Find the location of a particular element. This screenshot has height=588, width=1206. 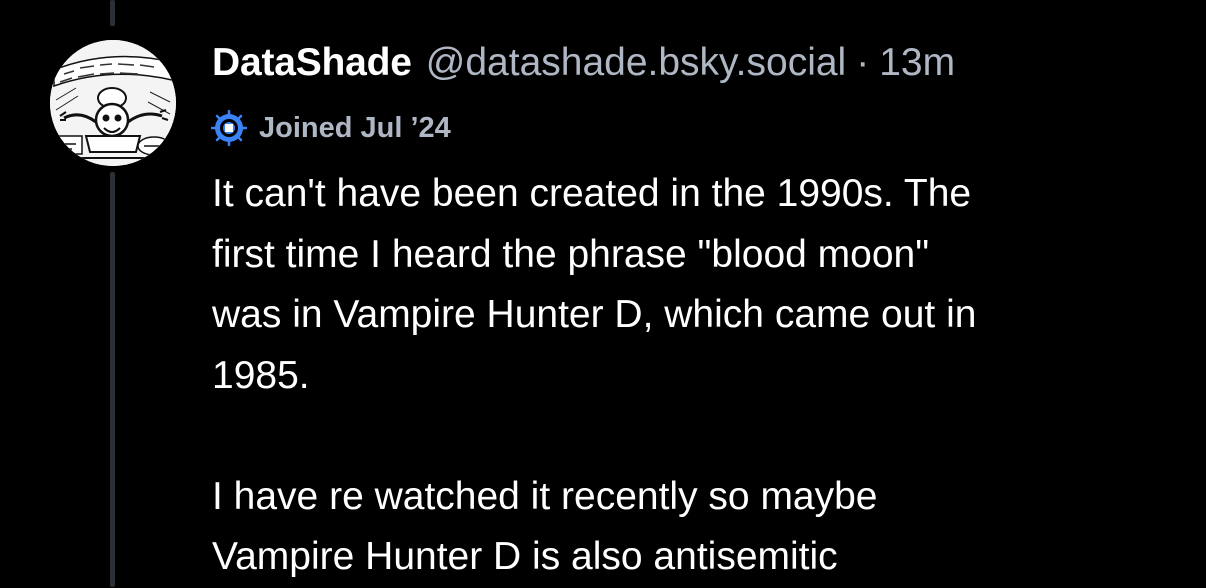

post-timestamp: 13m is located at coordinates (917, 63).